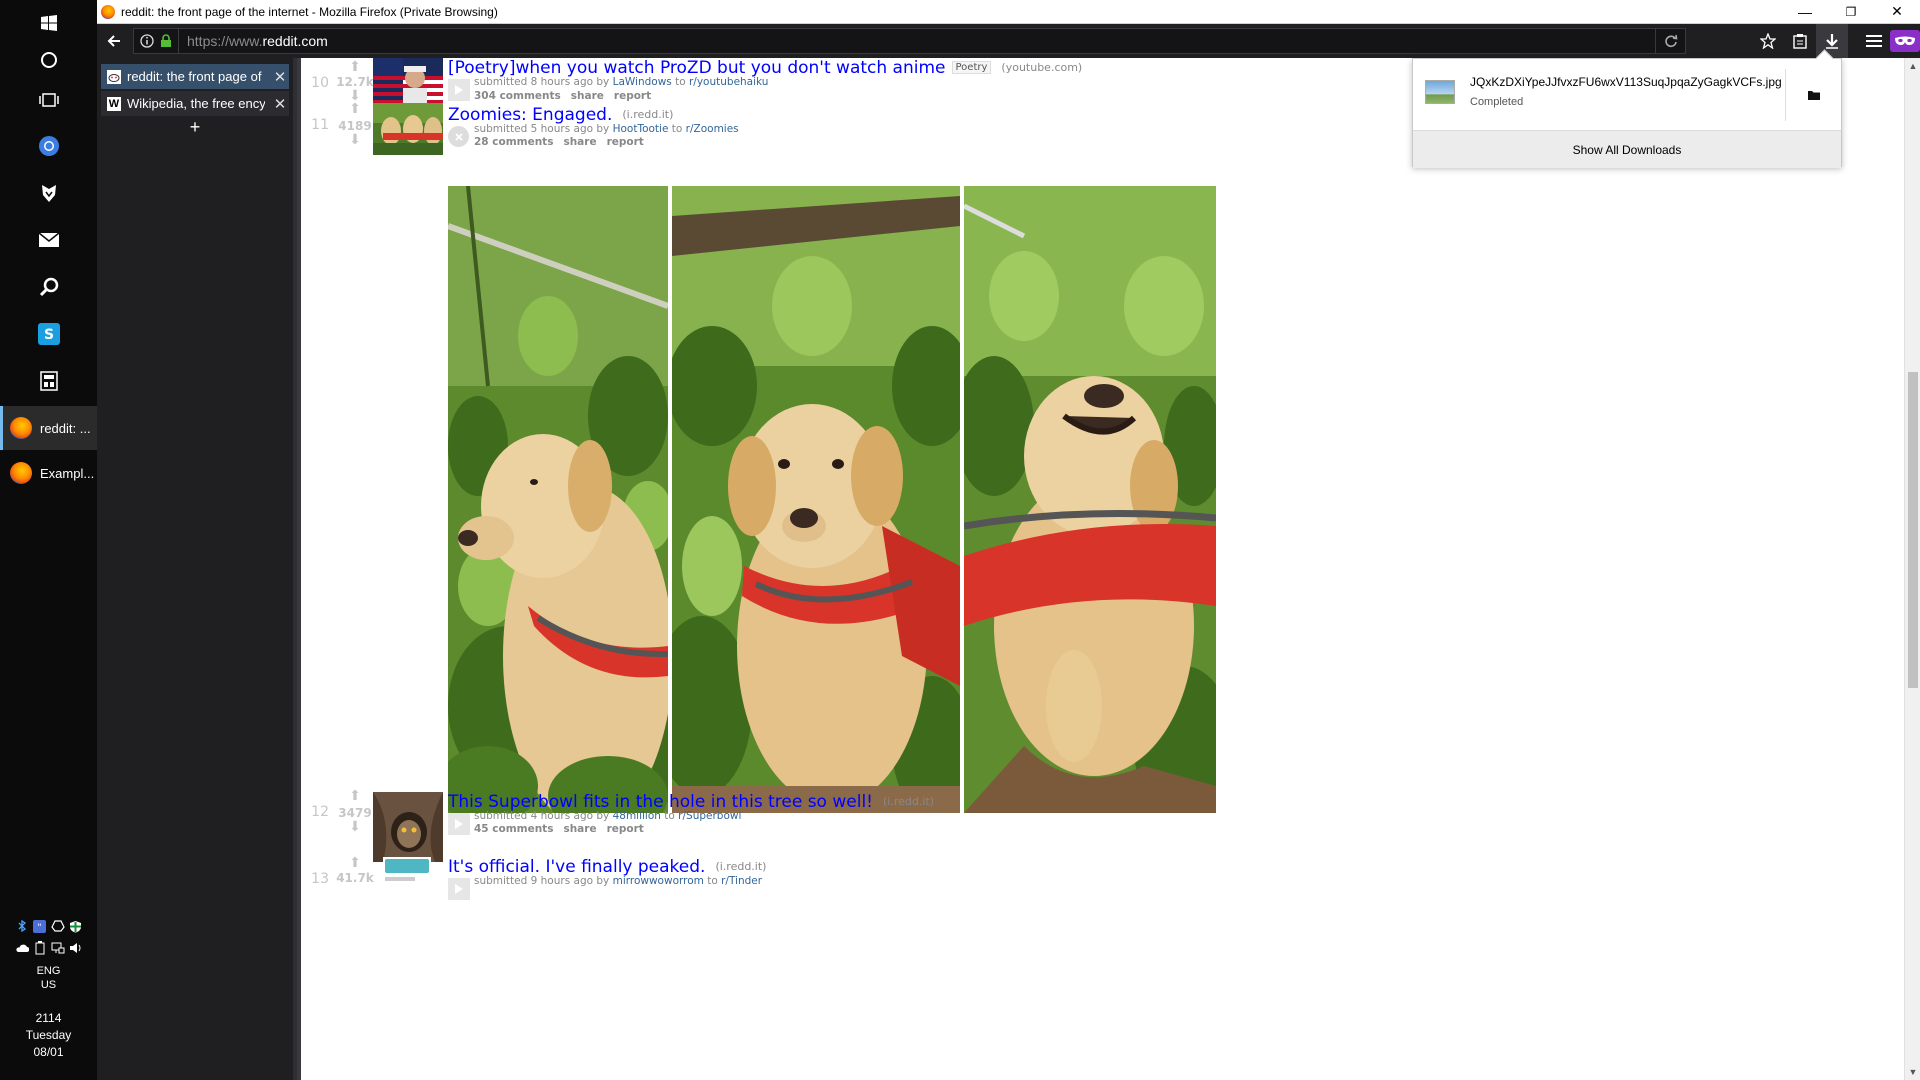 Image resolution: width=1920 pixels, height=1080 pixels. I want to click on brave-lion-icon, so click(48, 193).